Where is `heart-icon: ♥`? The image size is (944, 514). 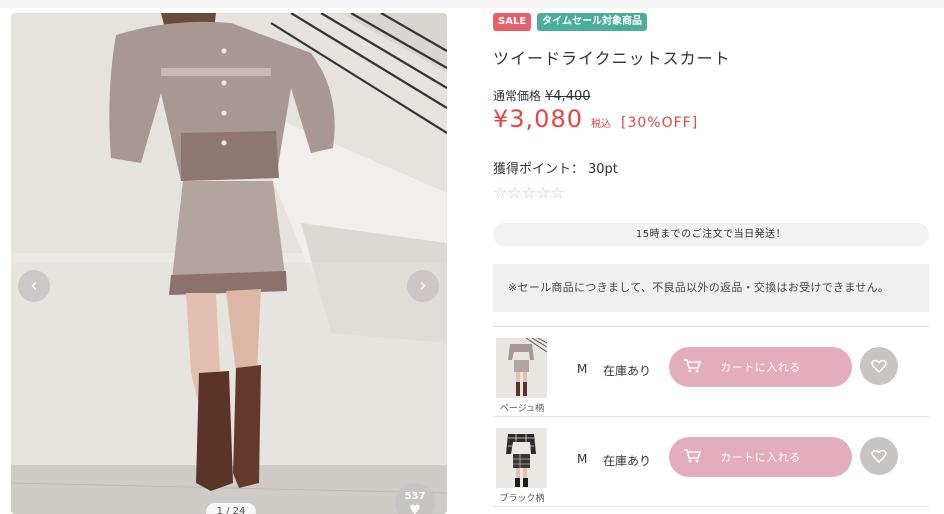
heart-icon: ♥ is located at coordinates (415, 508).